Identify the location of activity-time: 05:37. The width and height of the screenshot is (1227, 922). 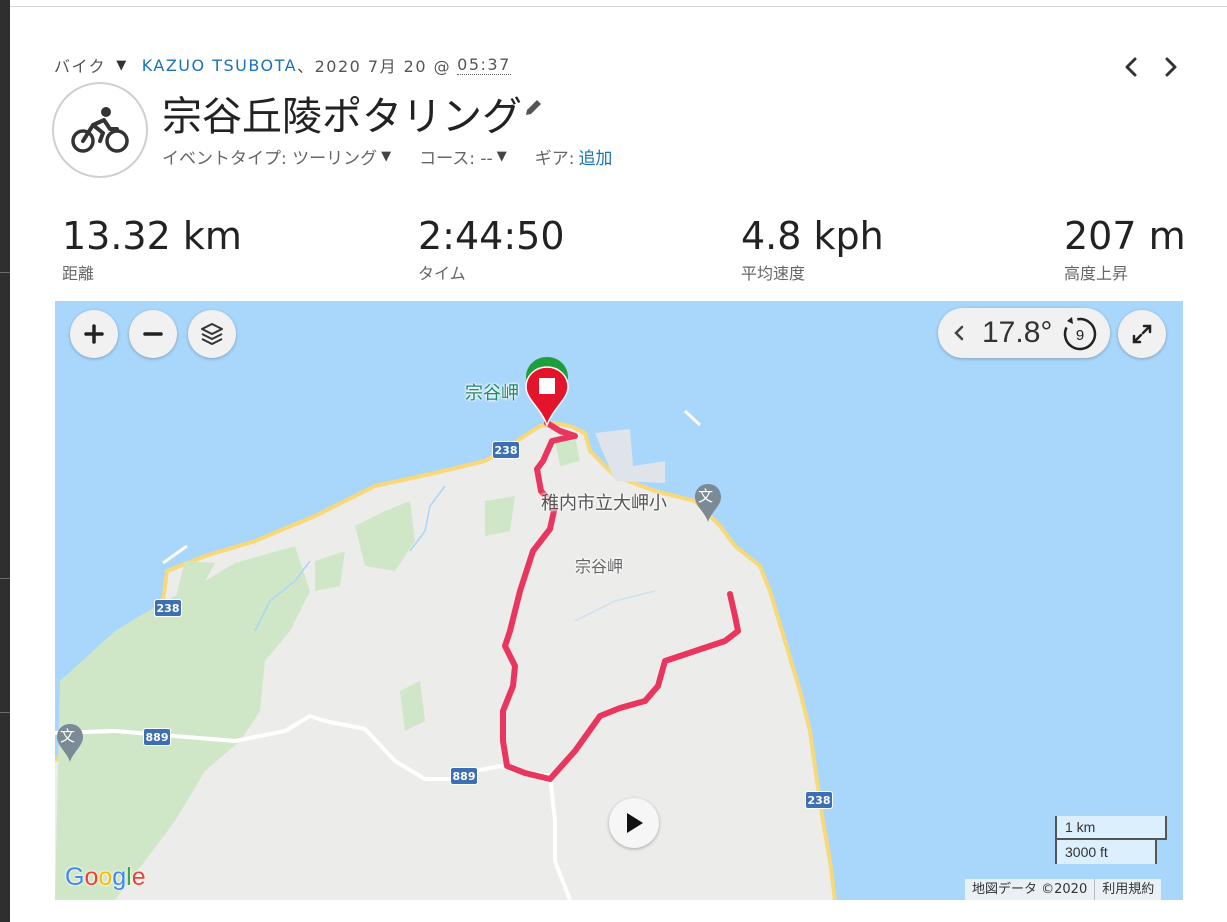
(484, 65).